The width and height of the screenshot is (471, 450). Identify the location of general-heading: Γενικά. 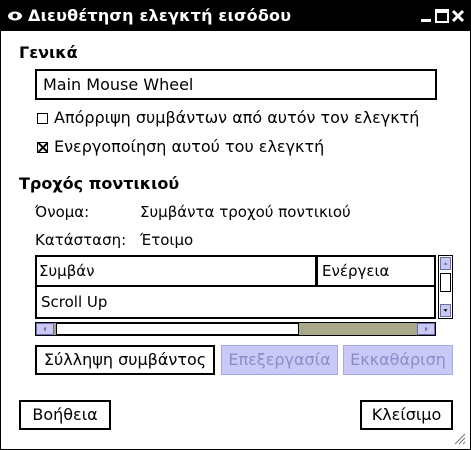
(48, 52).